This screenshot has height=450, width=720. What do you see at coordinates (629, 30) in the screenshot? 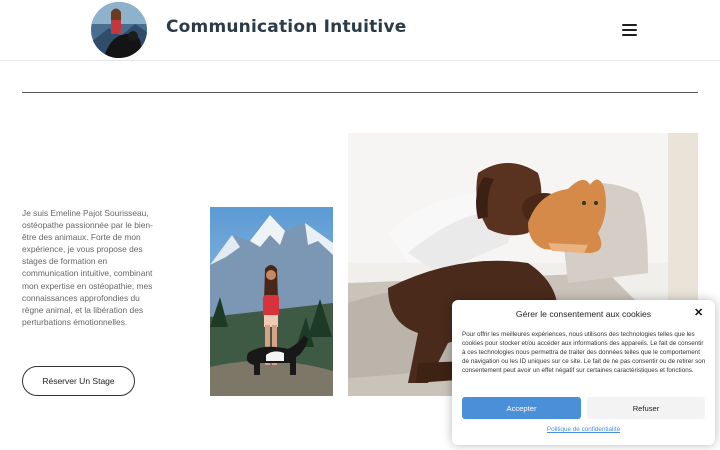
I see `hamburger-menu-icon` at bounding box center [629, 30].